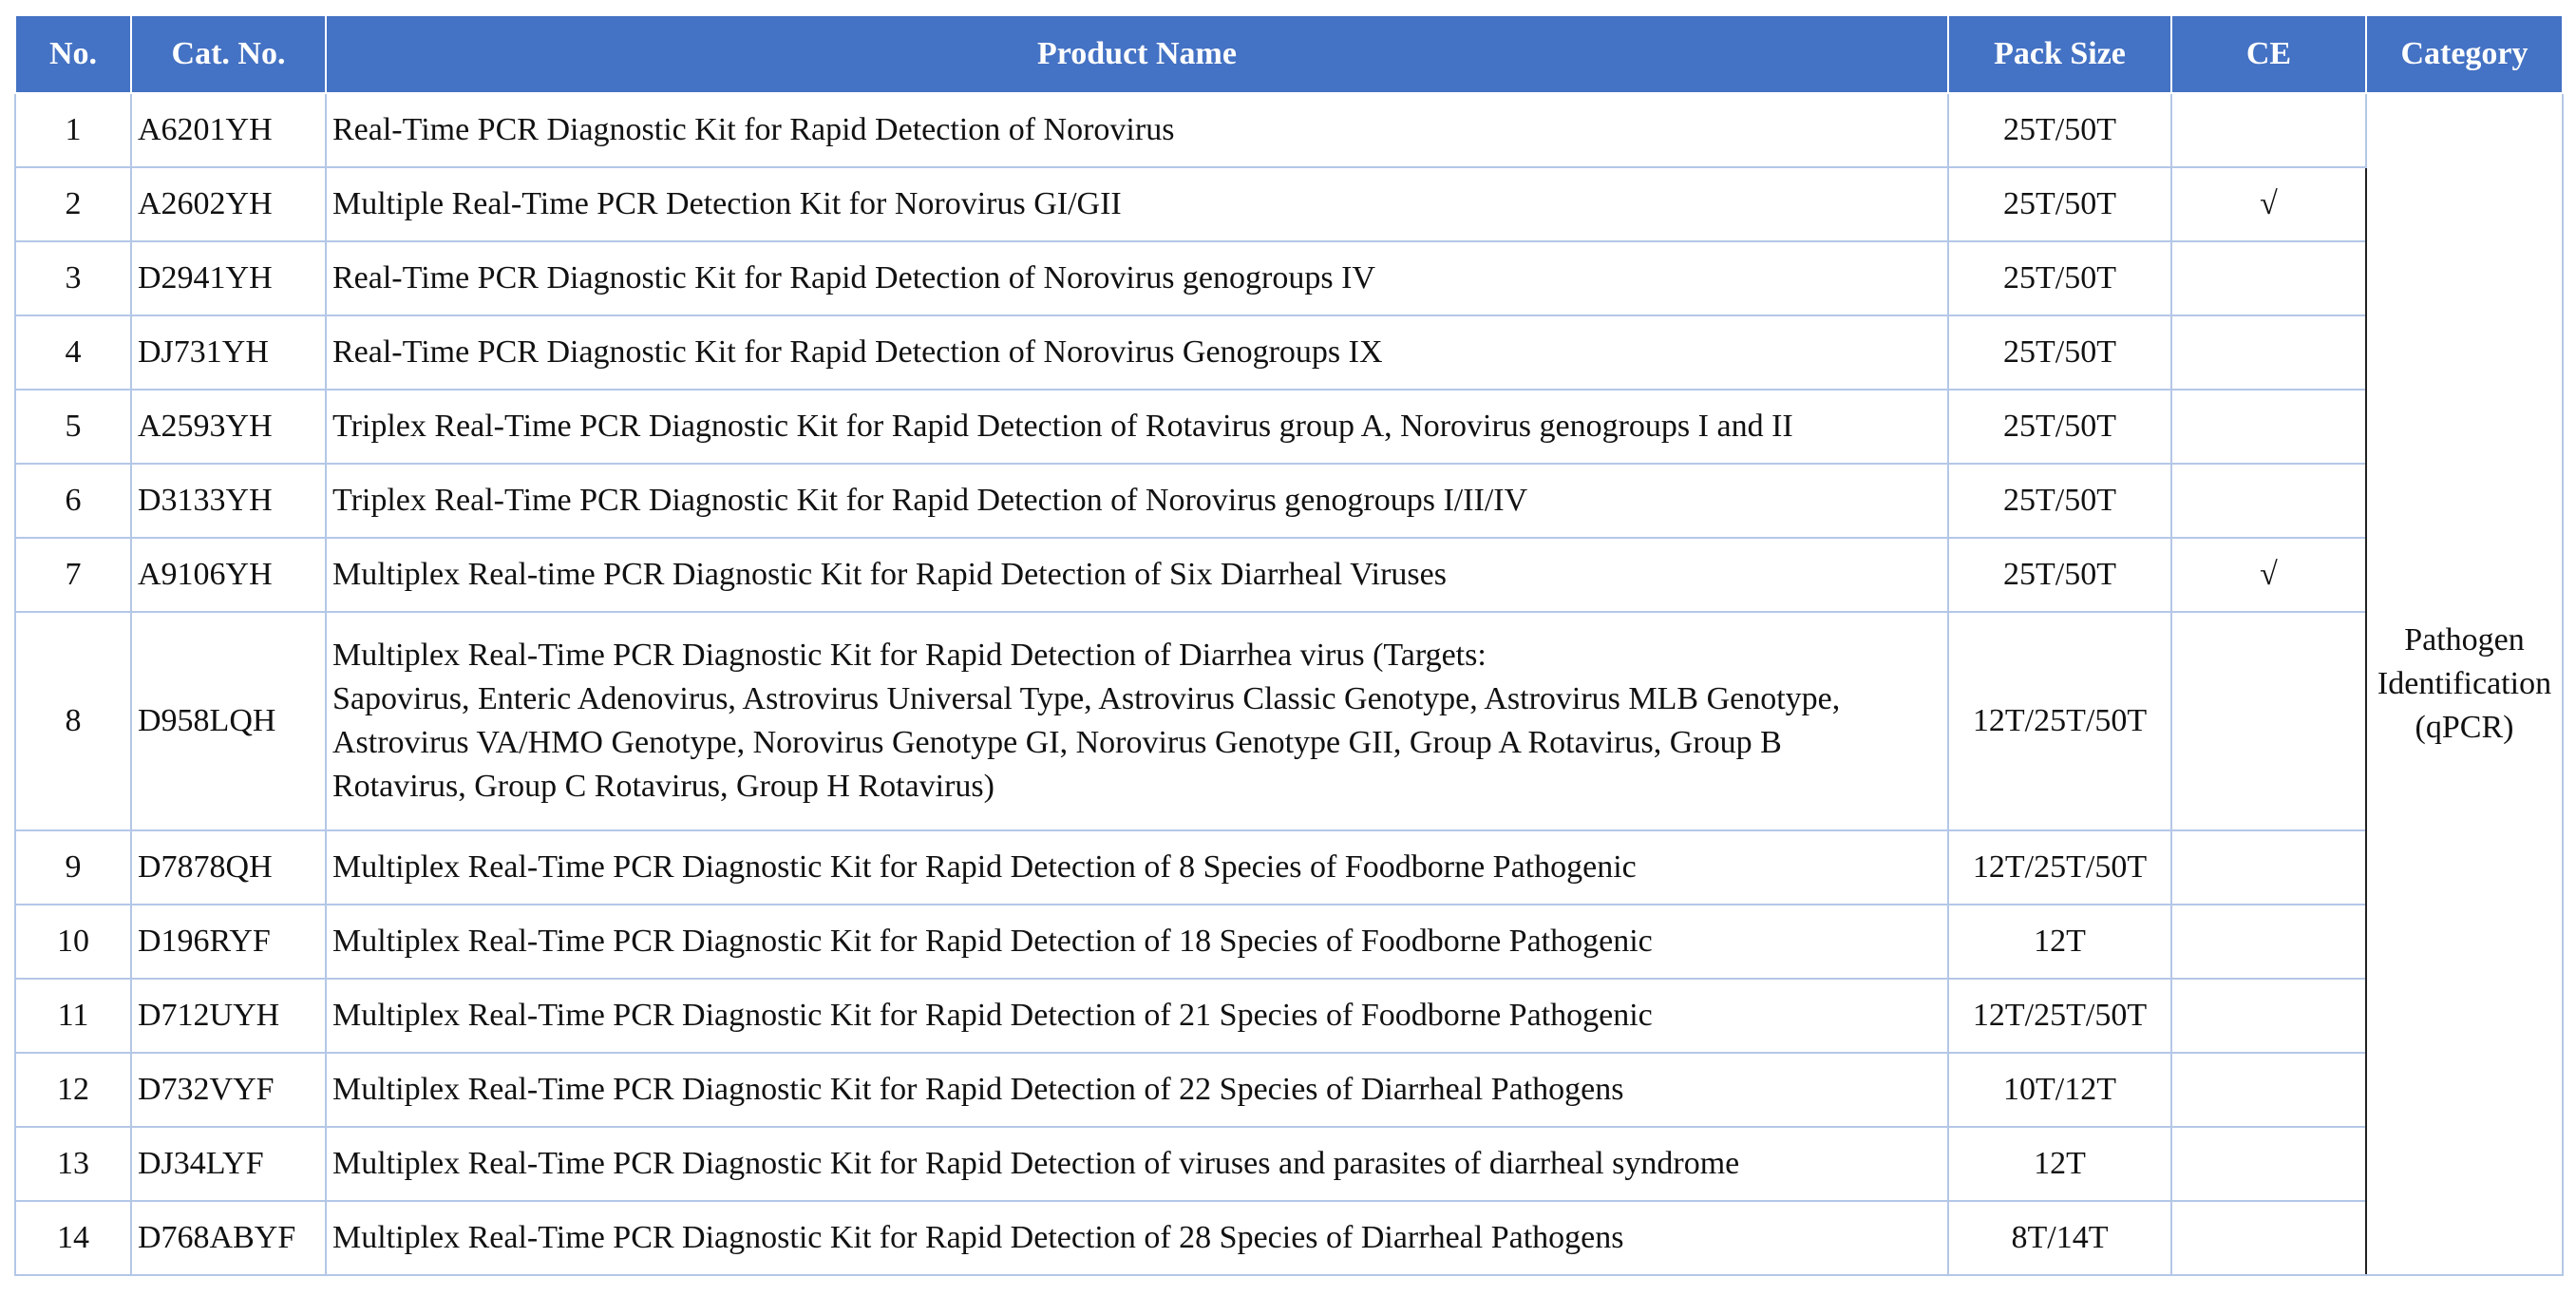 The image size is (2576, 1315). What do you see at coordinates (73, 1238) in the screenshot?
I see `cell-no: 14` at bounding box center [73, 1238].